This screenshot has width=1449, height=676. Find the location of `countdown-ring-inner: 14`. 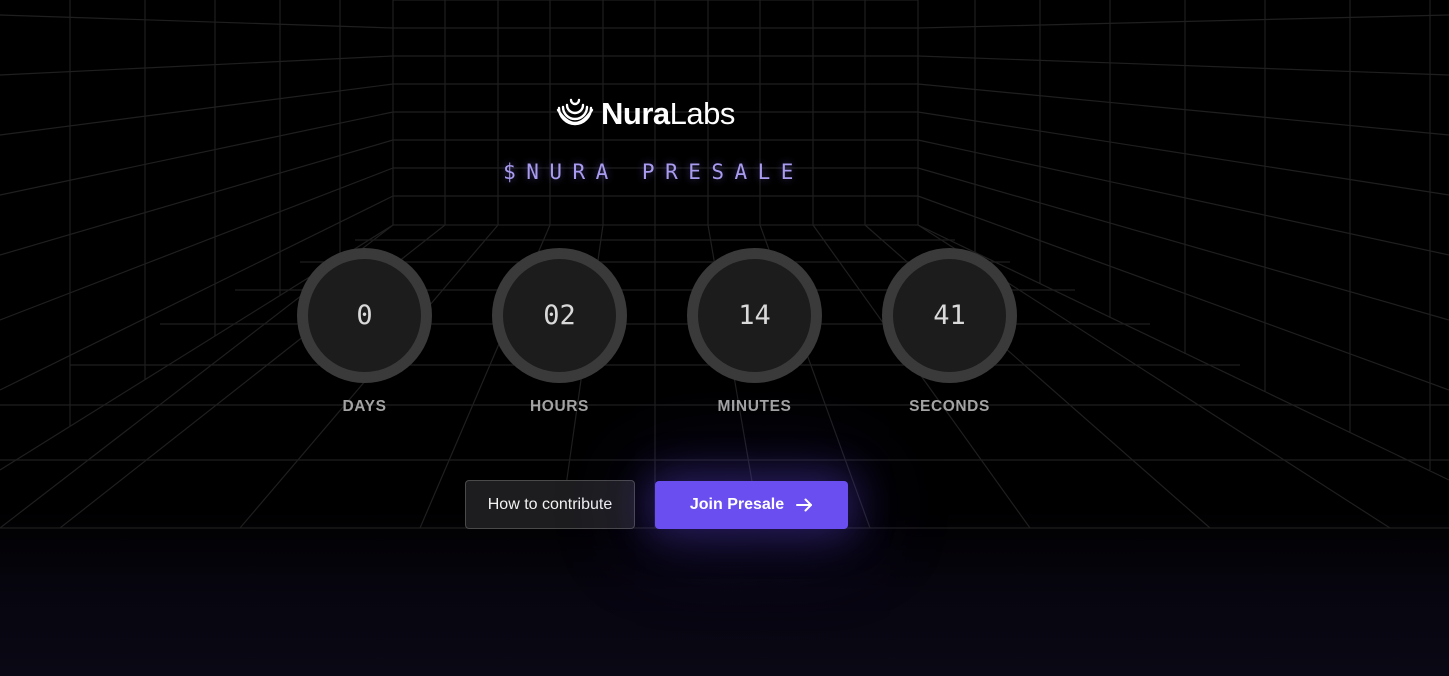

countdown-ring-inner: 14 is located at coordinates (754, 315).